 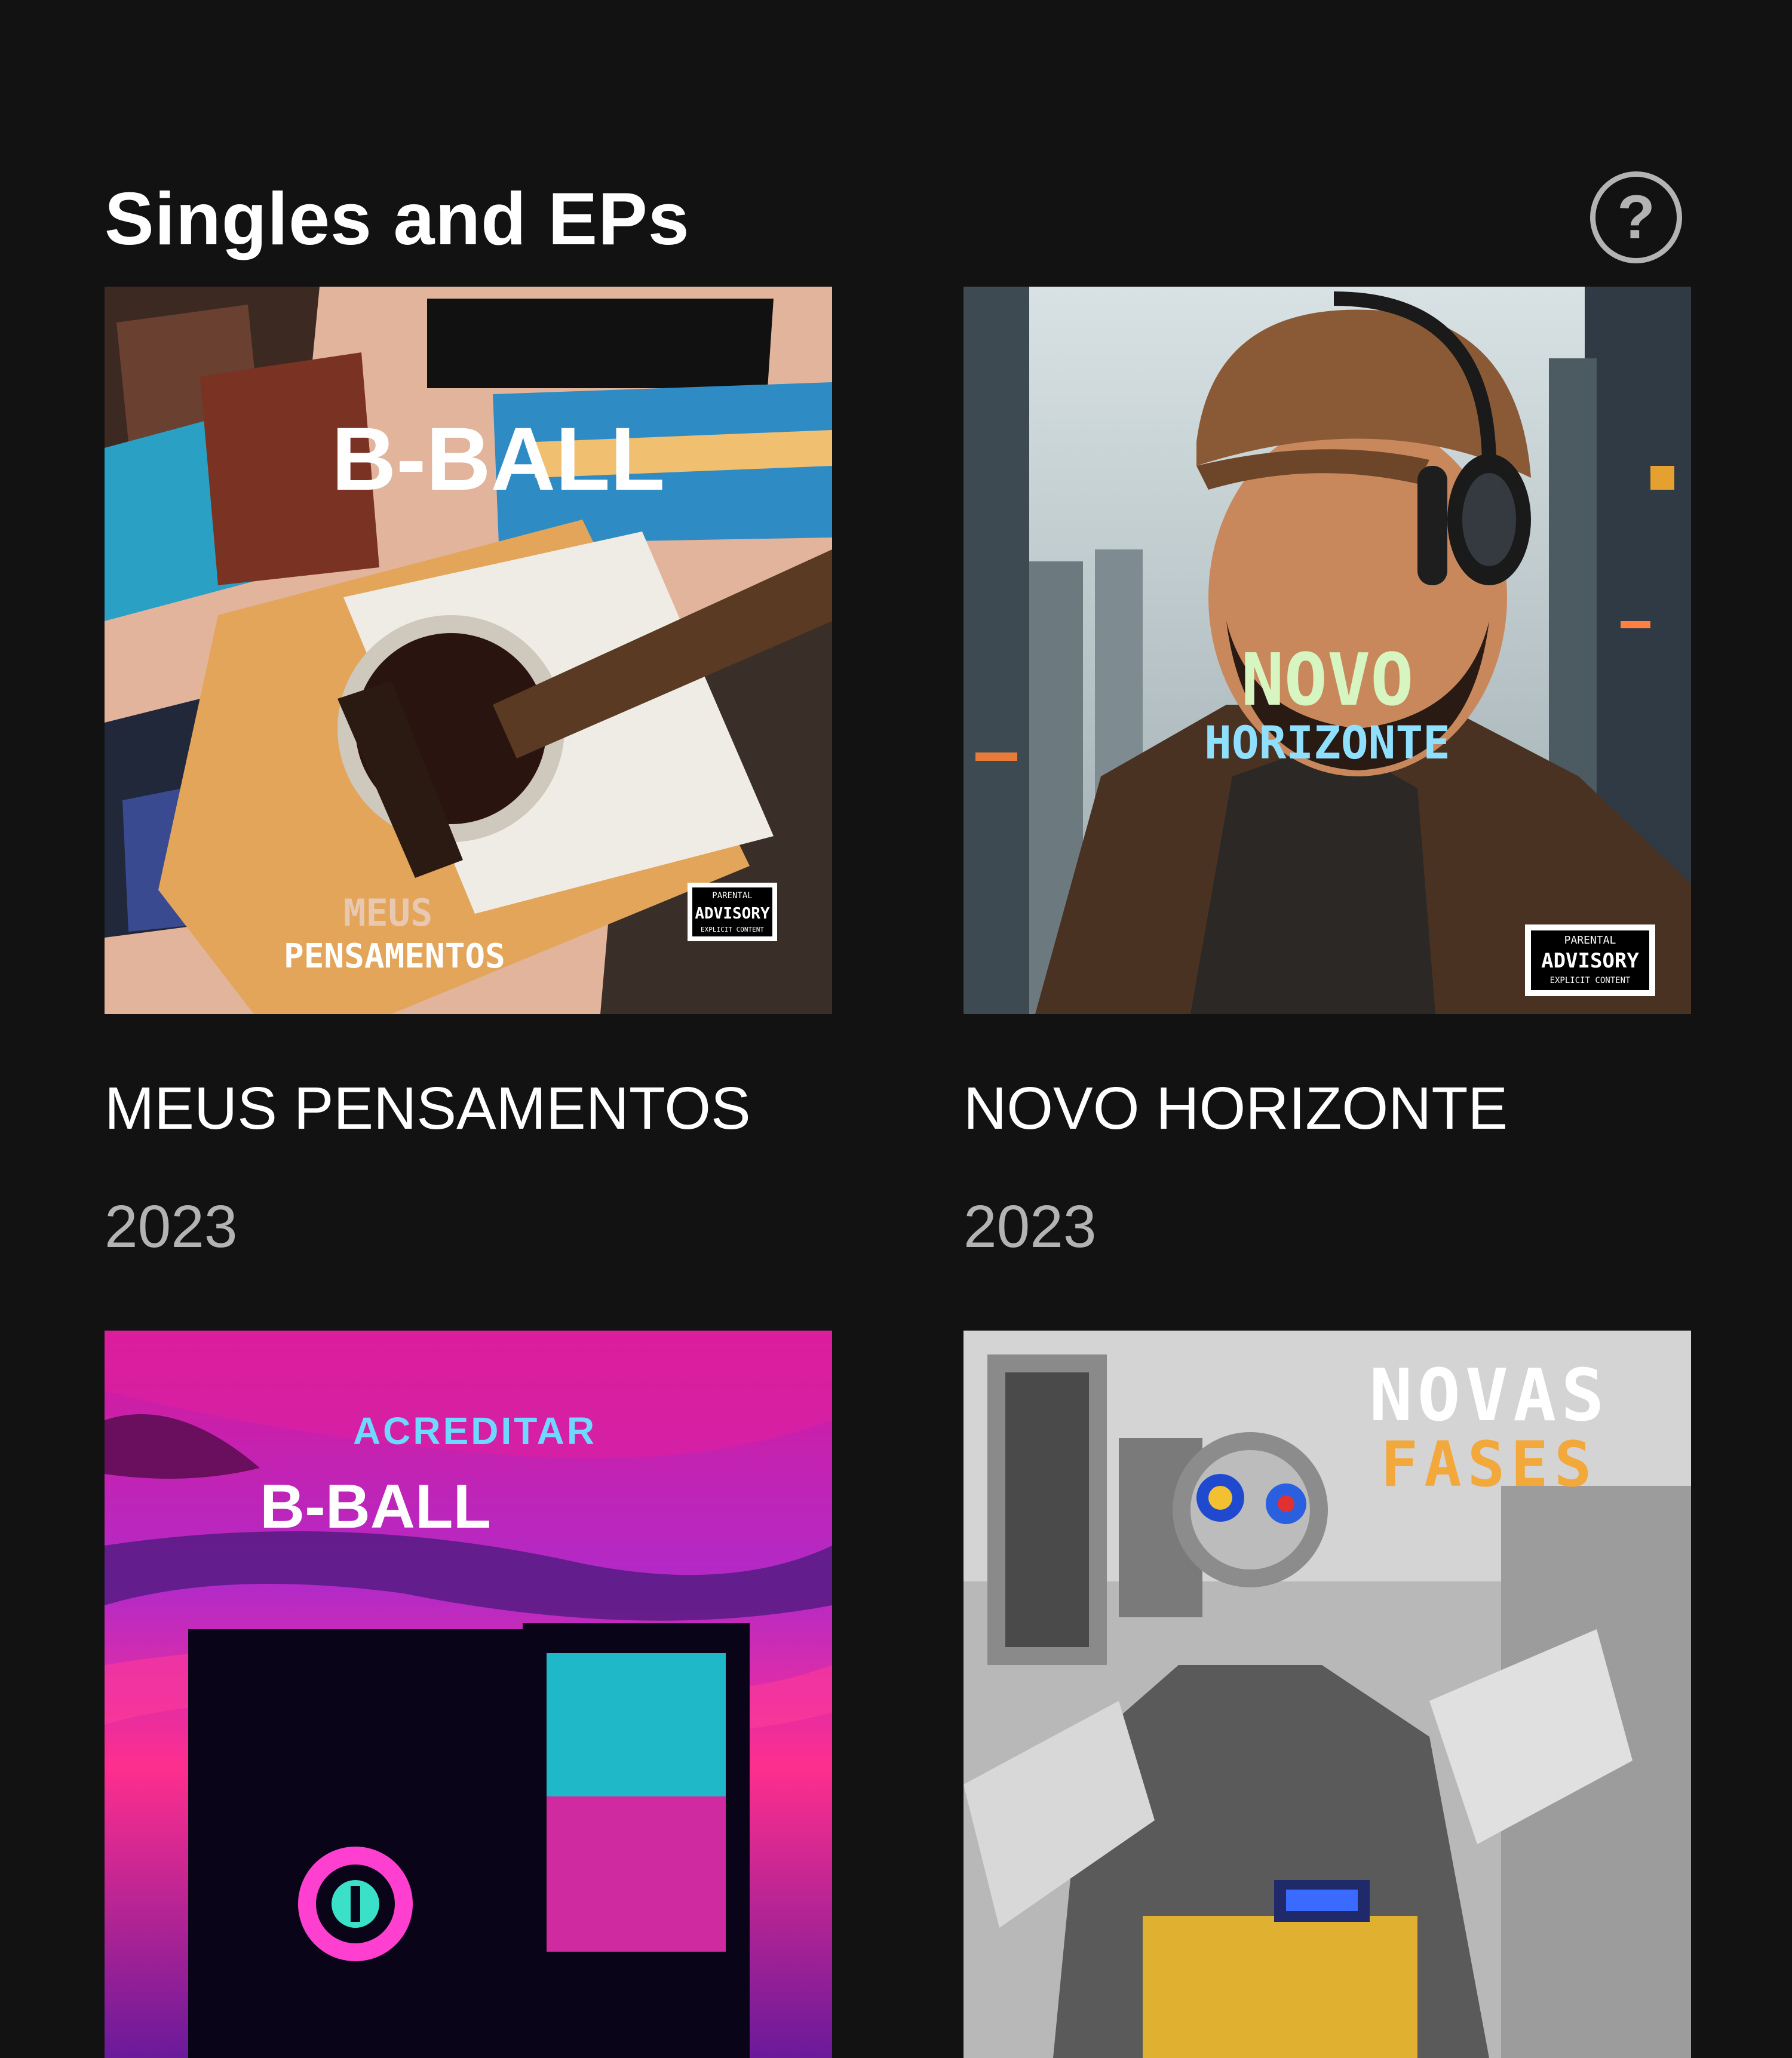 What do you see at coordinates (394, 956) in the screenshot?
I see `cover-line2: PENSAMENTOS` at bounding box center [394, 956].